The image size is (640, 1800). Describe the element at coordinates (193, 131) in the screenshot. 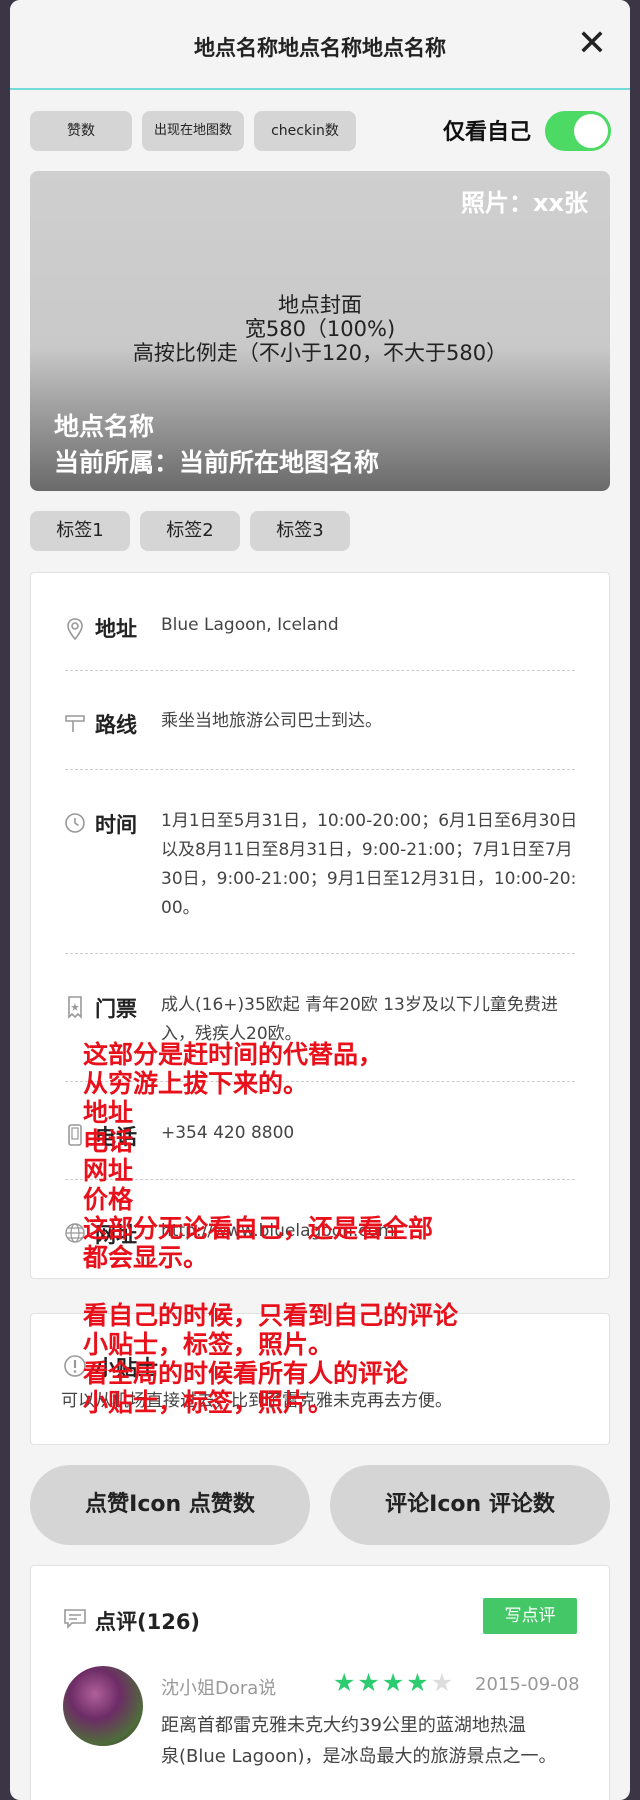

I see `maps-count-pill: 出现在地图数` at that location.